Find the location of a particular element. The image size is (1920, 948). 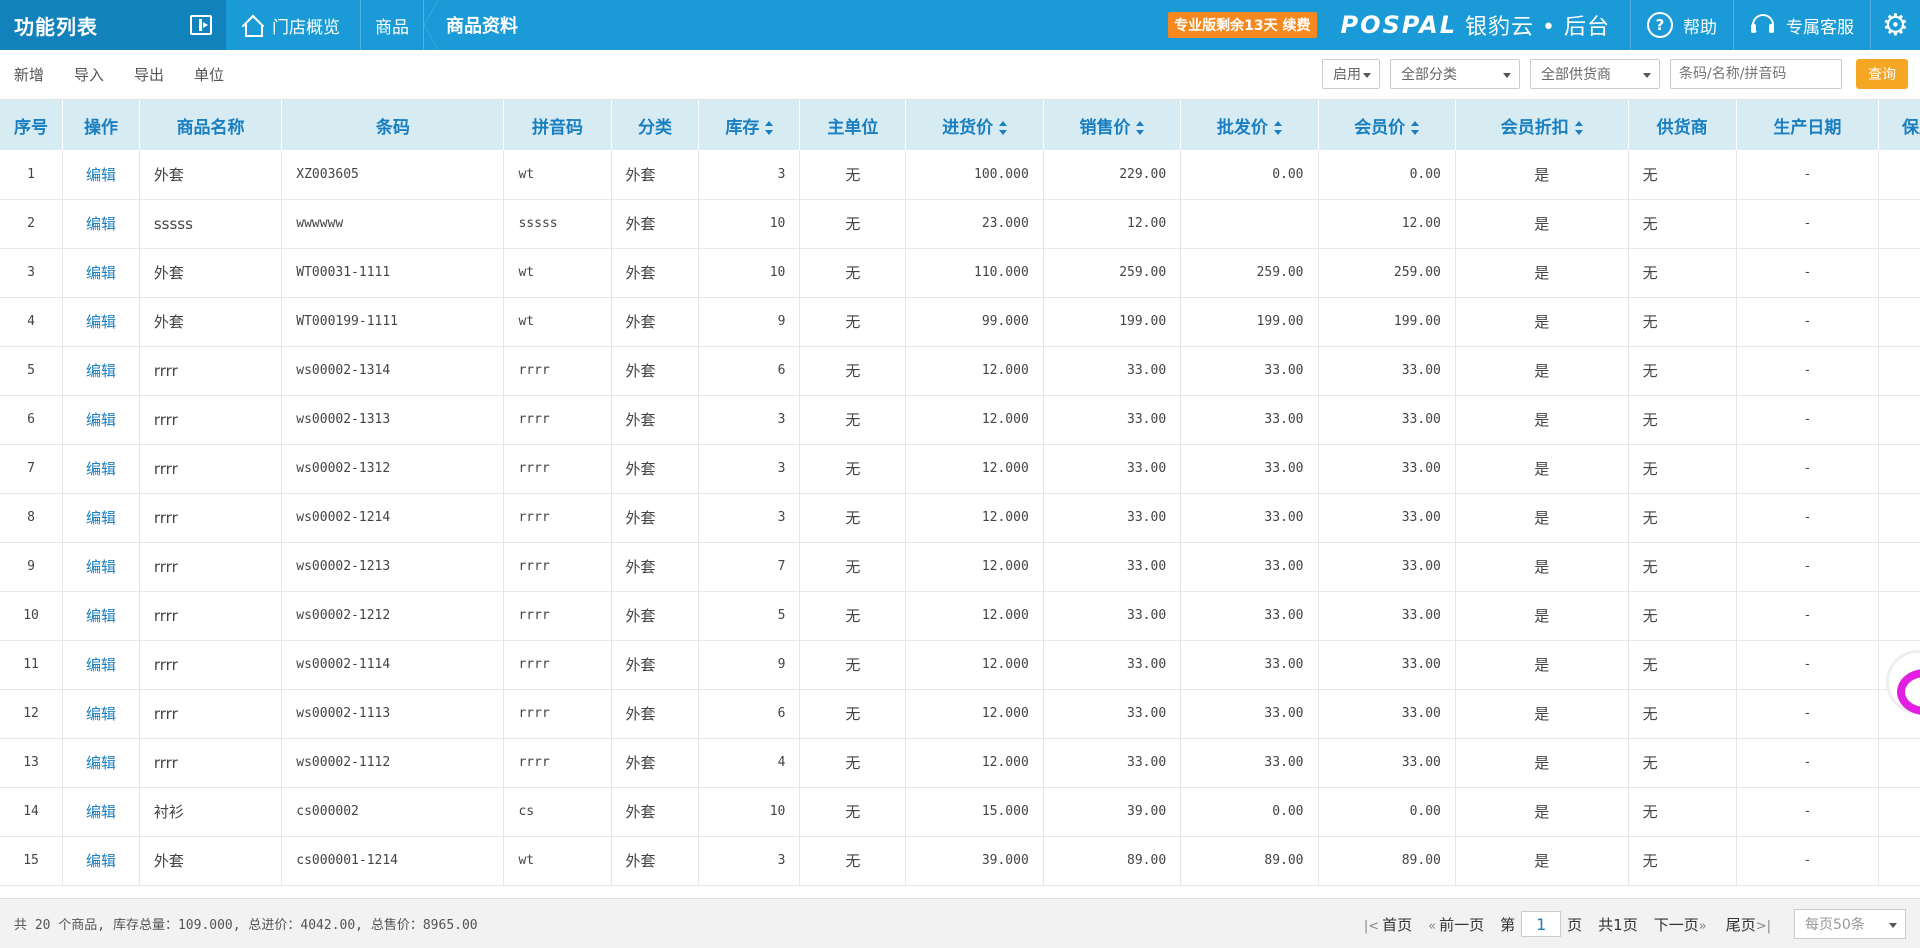

column-header: 进货价 is located at coordinates (974, 125).